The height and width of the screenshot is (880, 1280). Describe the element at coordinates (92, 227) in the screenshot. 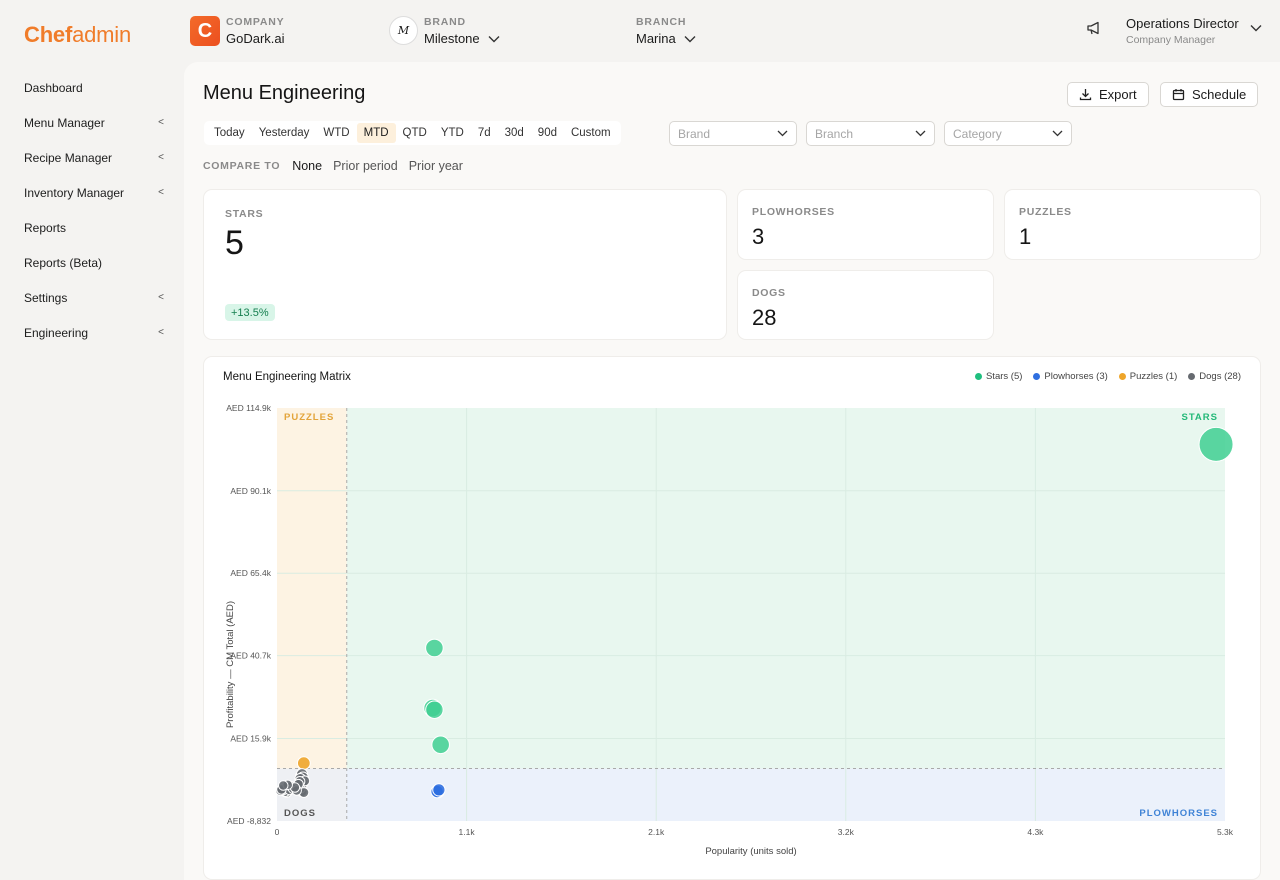

I see `sidebar-item-reports: Reports` at that location.